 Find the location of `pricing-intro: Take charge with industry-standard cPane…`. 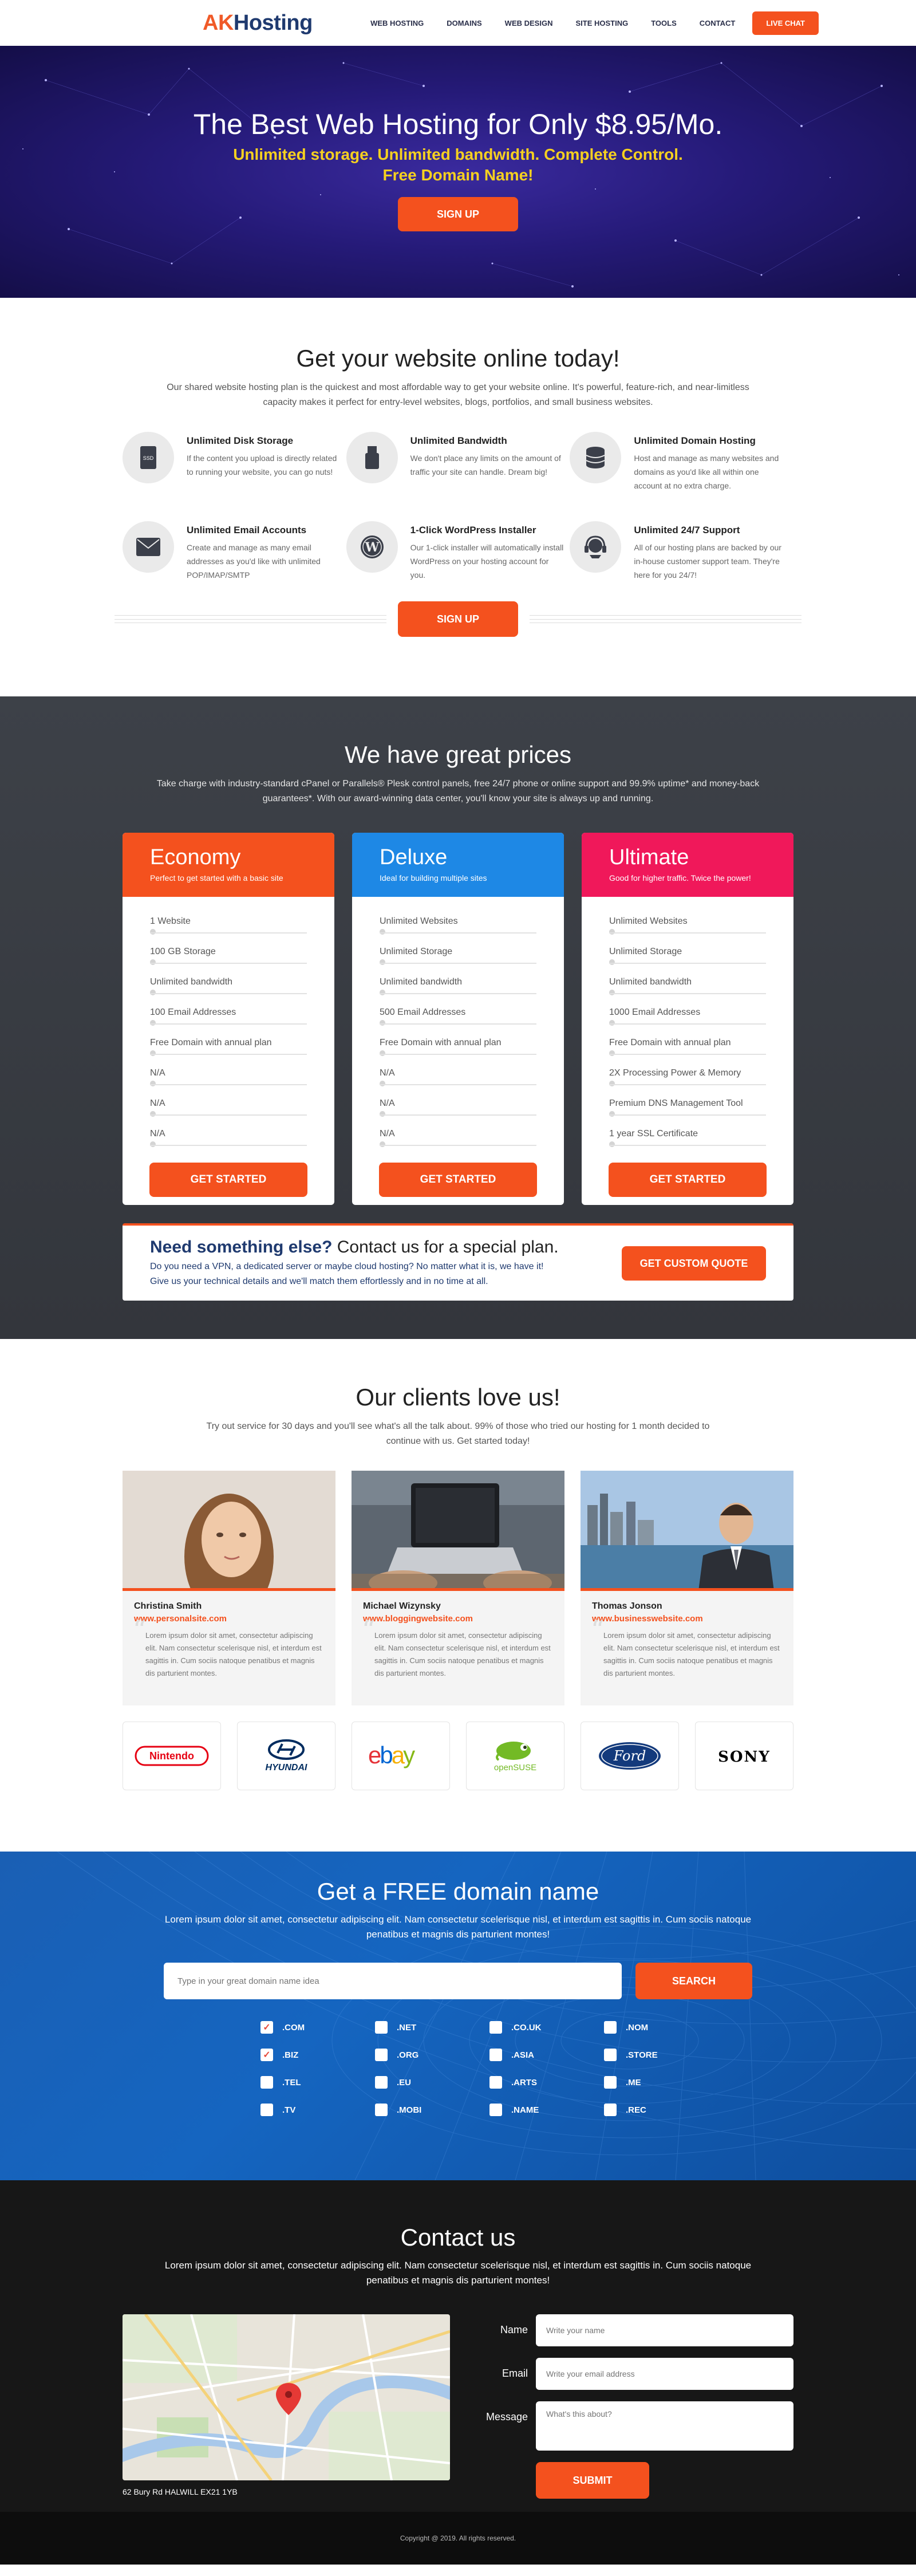

pricing-intro: Take charge with industry-standard cPane… is located at coordinates (458, 791).